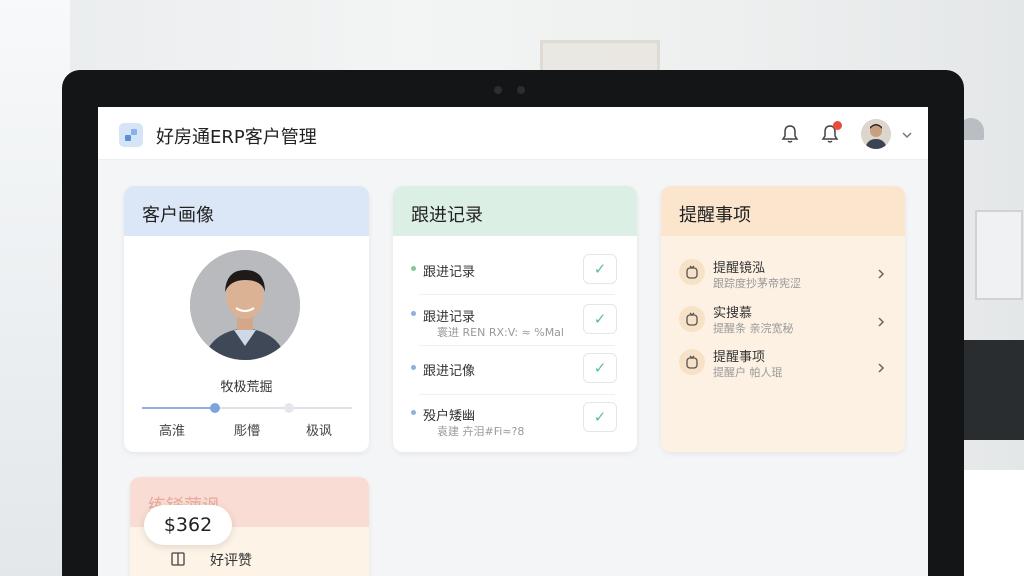 This screenshot has height=576, width=1024. What do you see at coordinates (449, 416) in the screenshot?
I see `followup-title: 殁户矮幽` at bounding box center [449, 416].